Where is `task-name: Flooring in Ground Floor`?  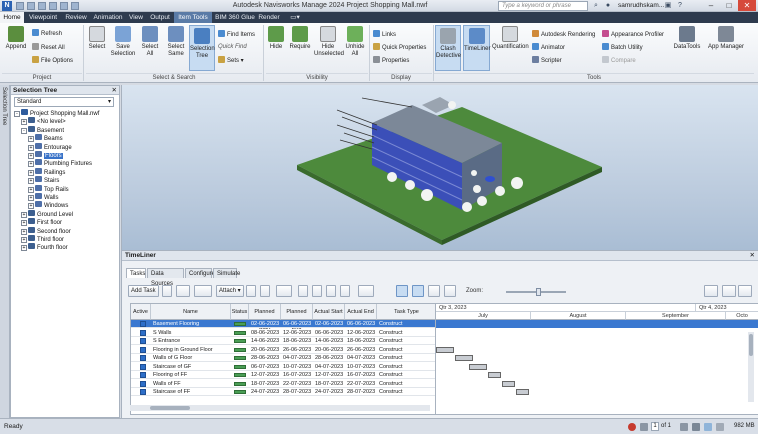 task-name: Flooring in Ground Floor is located at coordinates (191, 350).